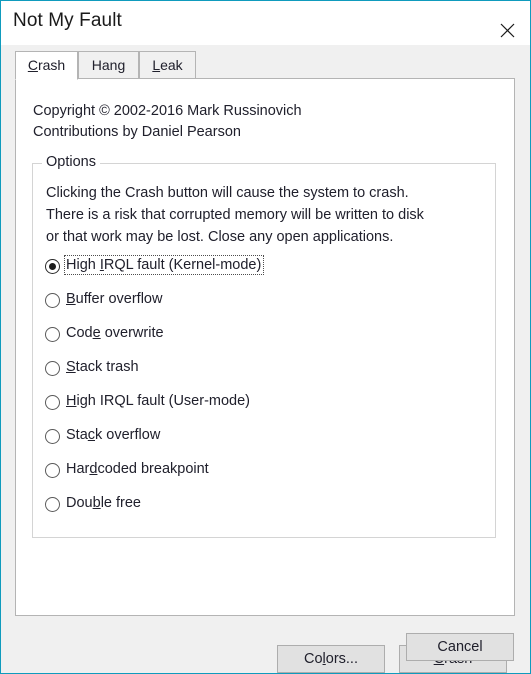 The height and width of the screenshot is (674, 531). What do you see at coordinates (265, 373) in the screenshot?
I see `radio-option-3: Stack trash` at bounding box center [265, 373].